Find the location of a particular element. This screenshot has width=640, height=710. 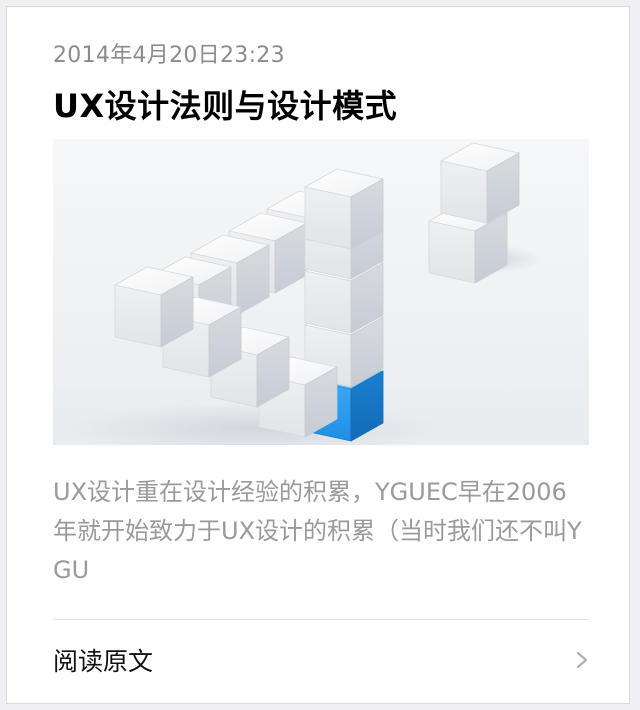

read-original-link: 阅读原文 is located at coordinates (321, 660).